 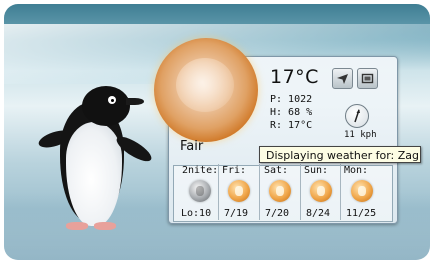 I want to click on location-button, so click(x=342, y=78).